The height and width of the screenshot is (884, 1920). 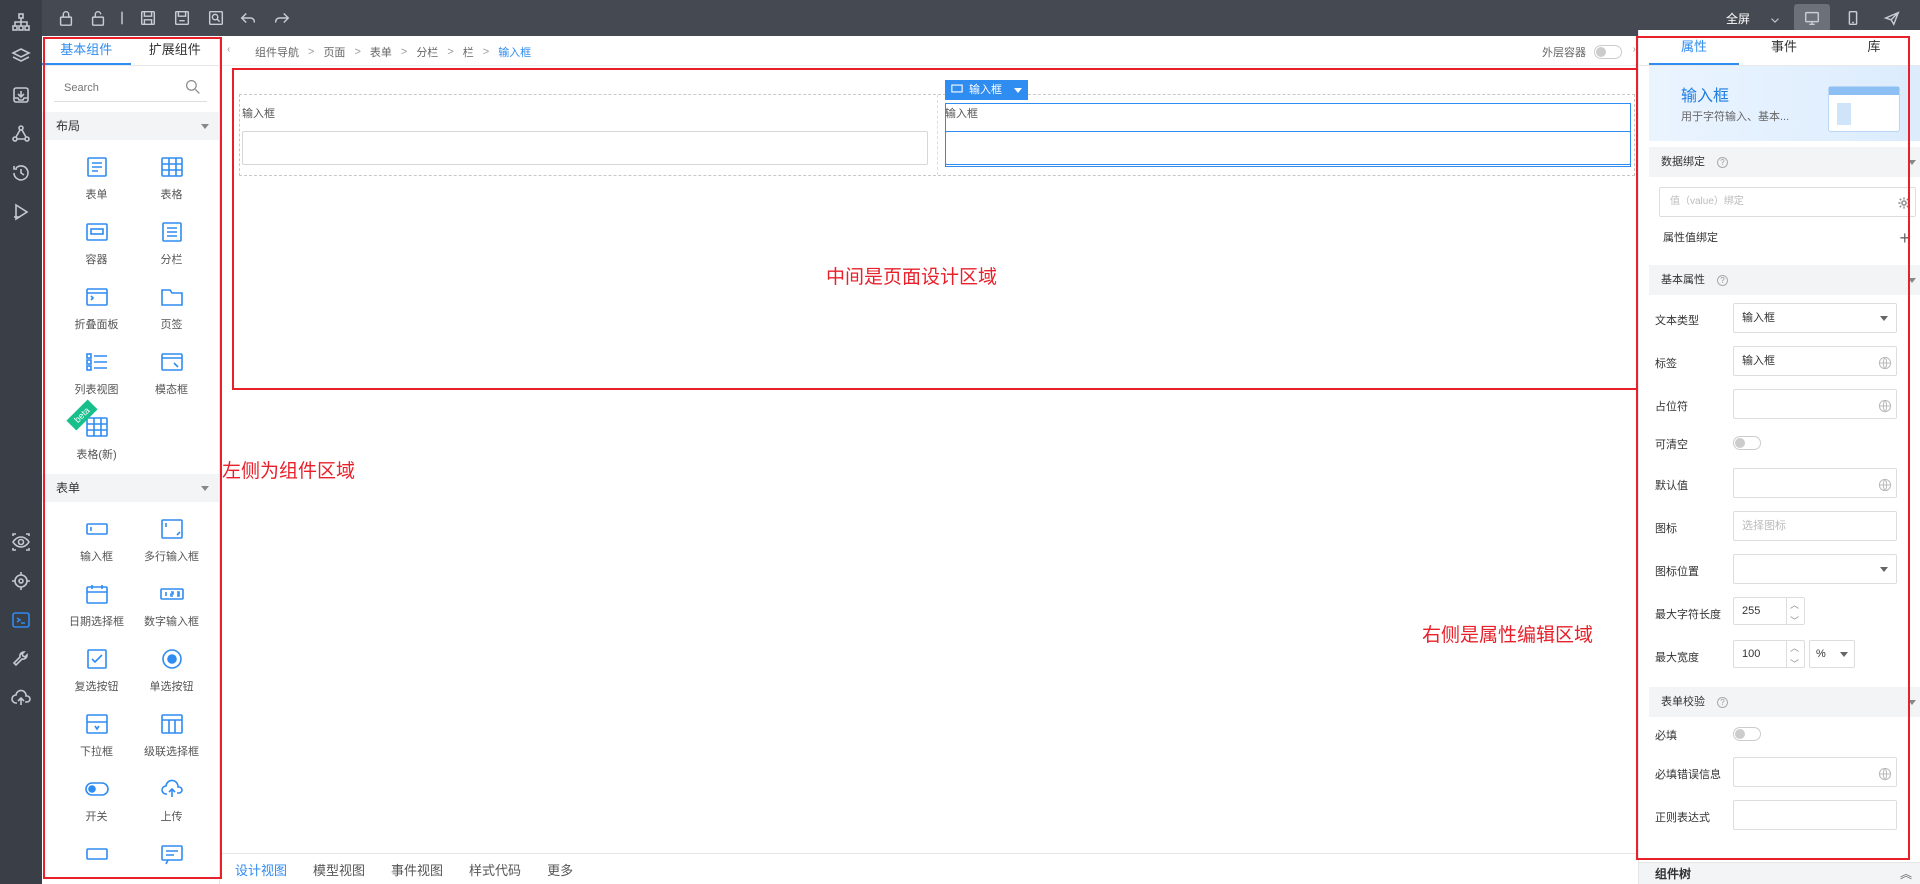 What do you see at coordinates (171, 309) in the screenshot?
I see `component-tabs: 页签` at bounding box center [171, 309].